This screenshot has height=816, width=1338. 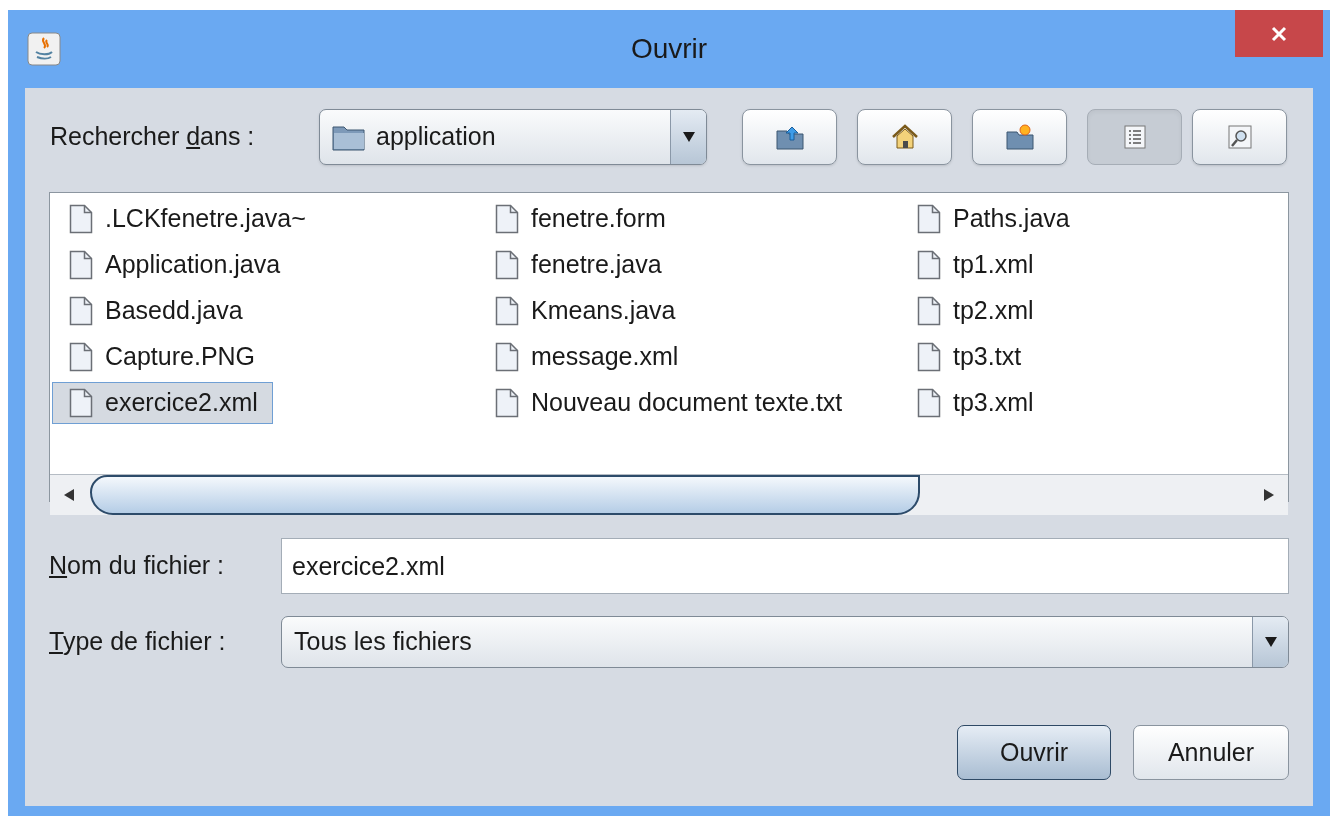 I want to click on file-item: tp3.xml, so click(x=974, y=403).